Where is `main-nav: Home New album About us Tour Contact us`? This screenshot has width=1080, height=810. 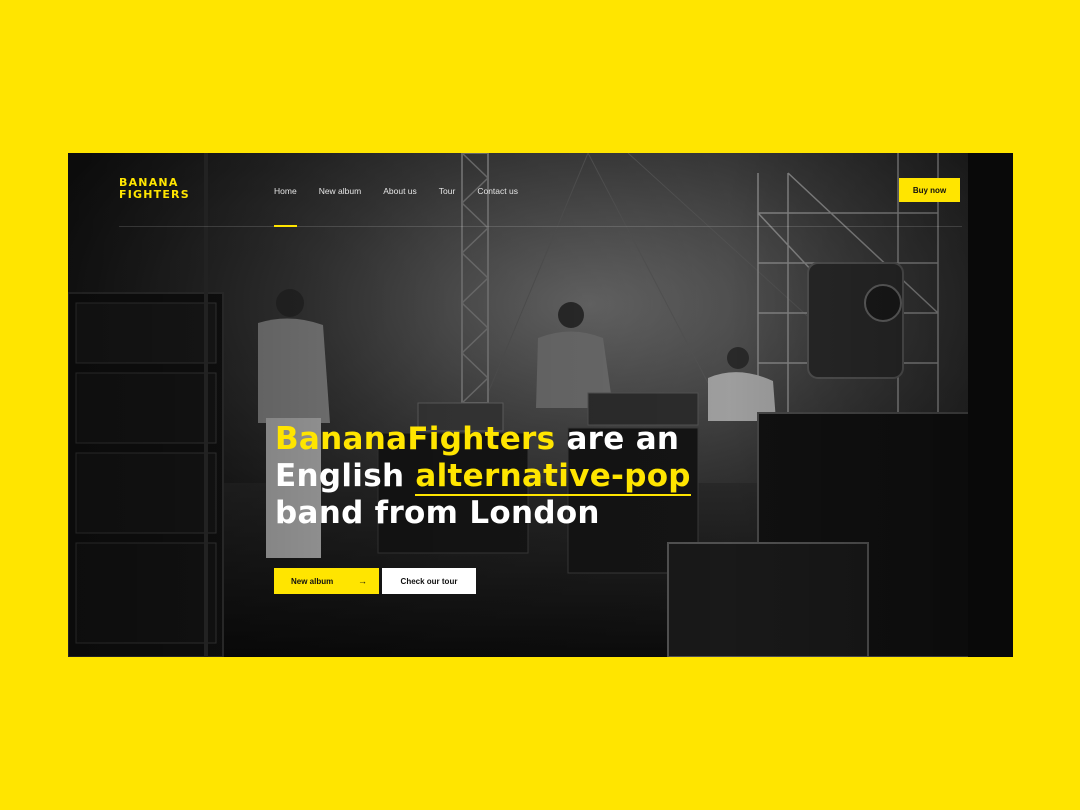
main-nav: Home New album About us Tour Contact us is located at coordinates (396, 191).